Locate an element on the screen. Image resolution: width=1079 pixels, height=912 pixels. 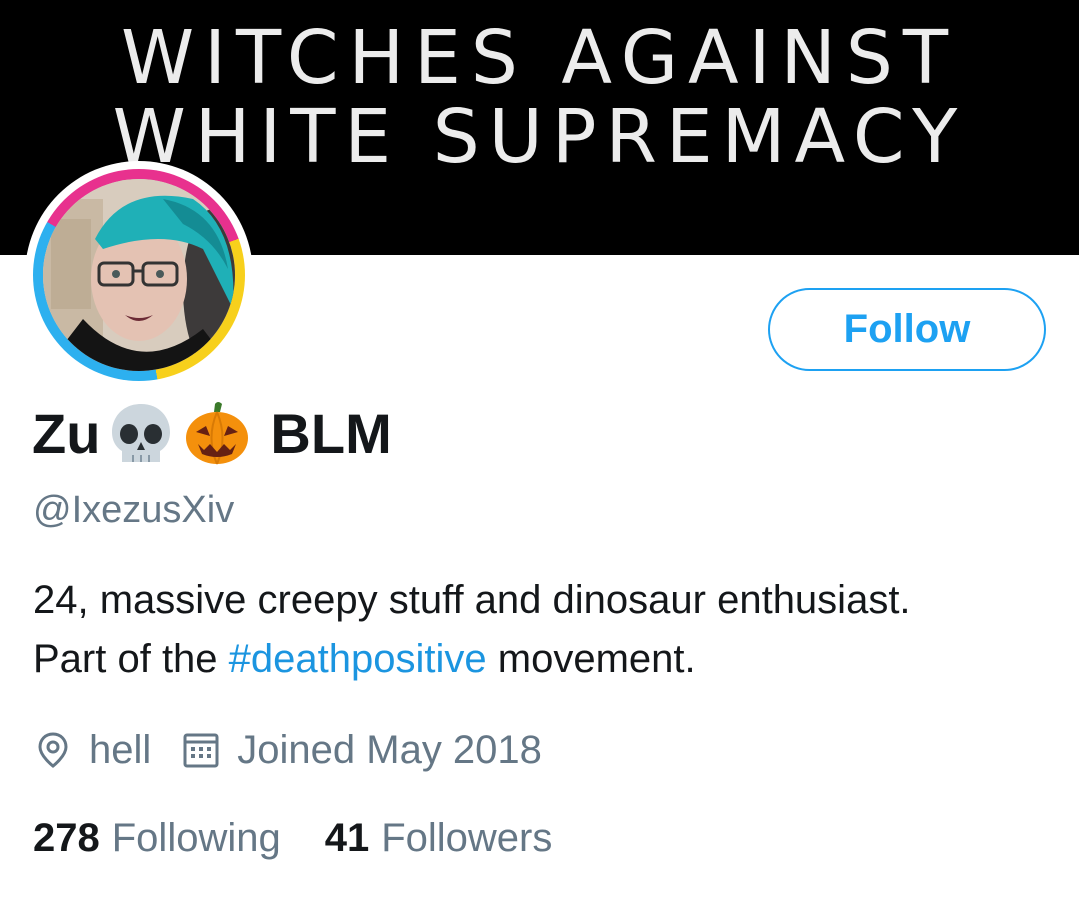
followers-label: Followers is located at coordinates (467, 837).